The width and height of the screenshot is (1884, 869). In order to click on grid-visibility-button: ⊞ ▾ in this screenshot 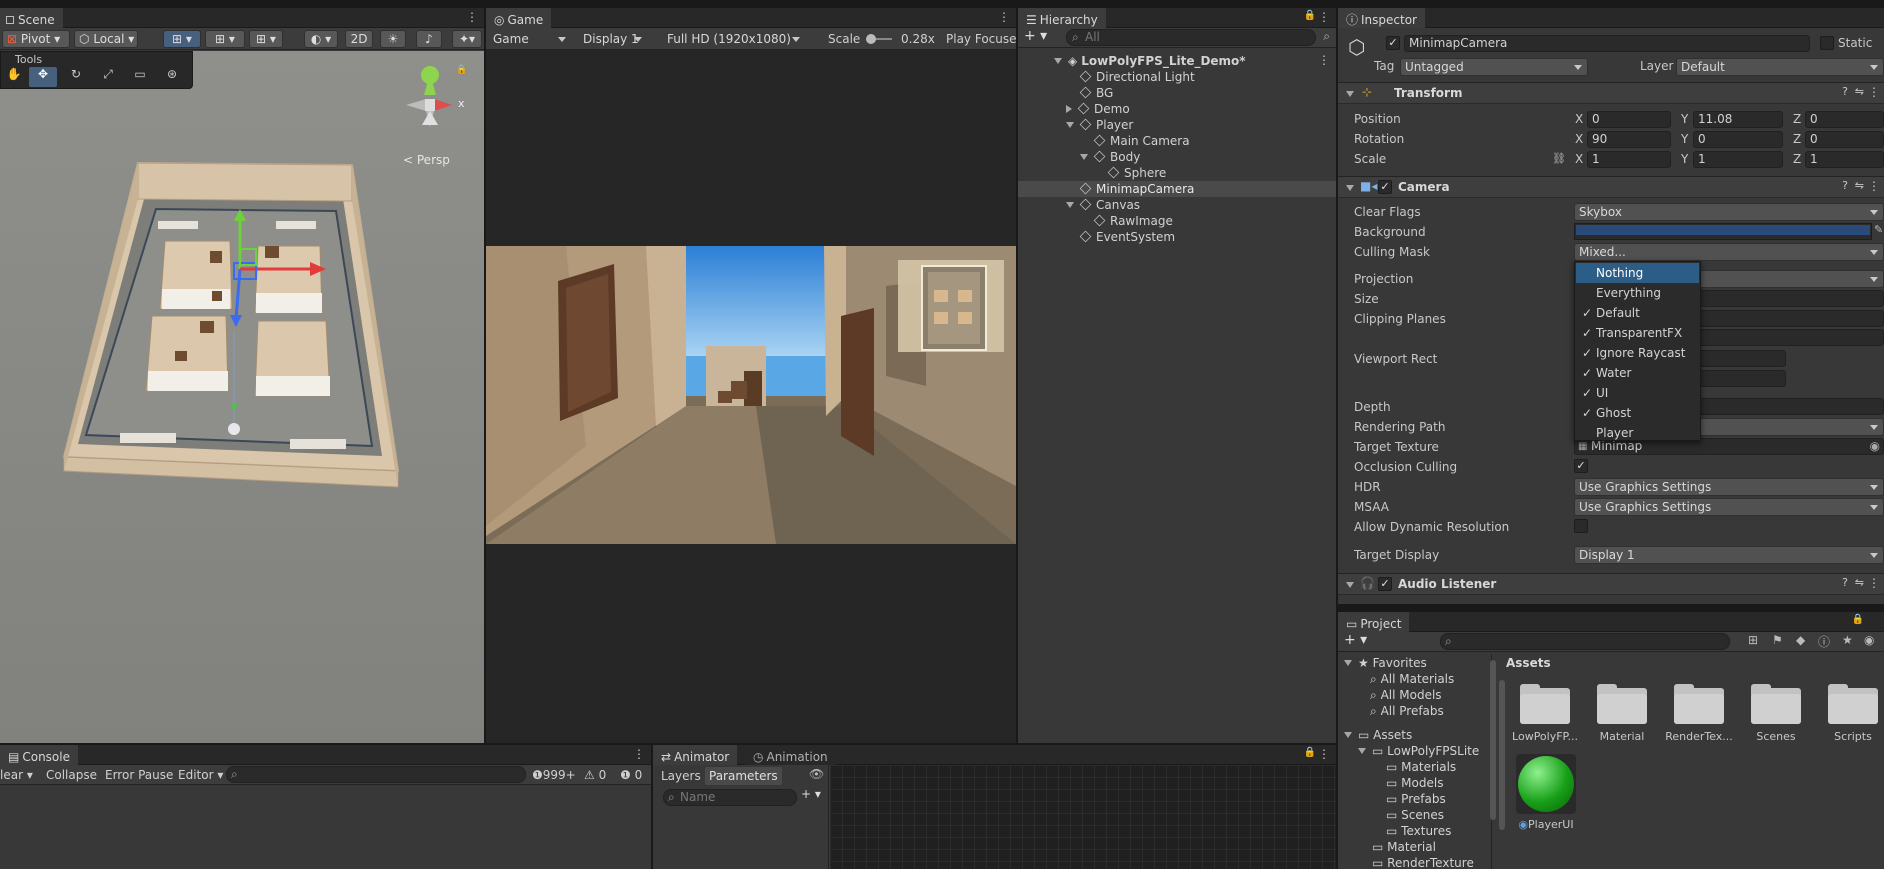, I will do `click(266, 39)`.